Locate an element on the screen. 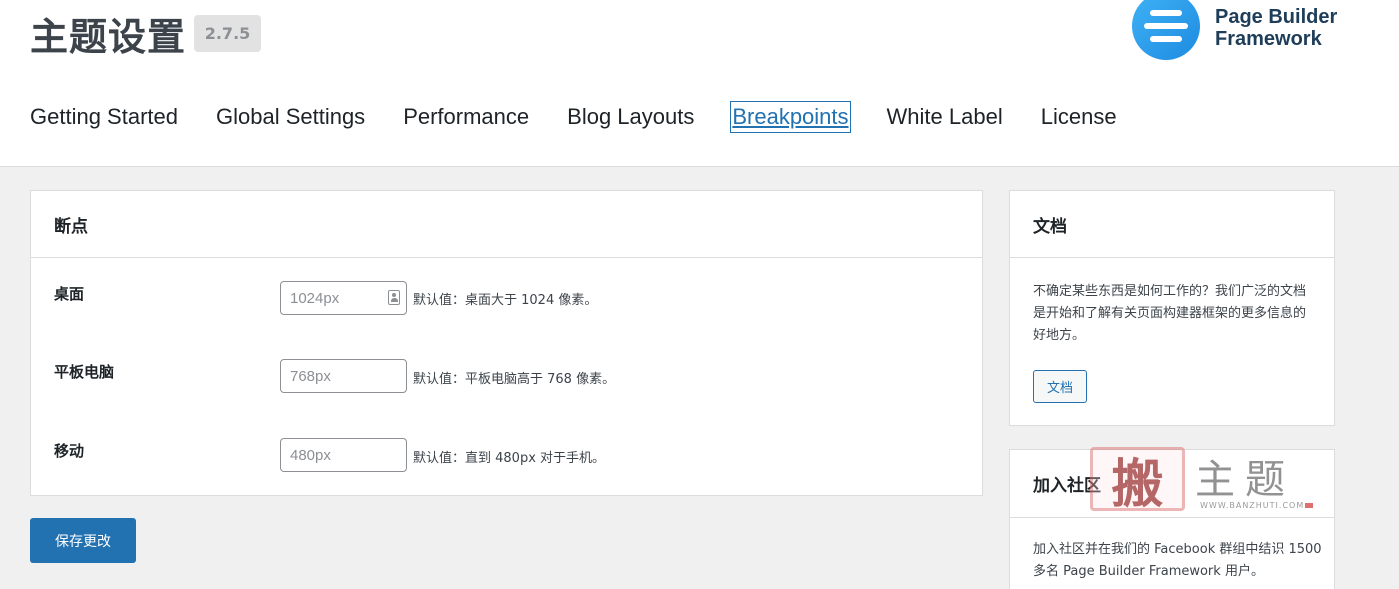 The image size is (1399, 589). version-badge: 2.7.5 is located at coordinates (227, 33).